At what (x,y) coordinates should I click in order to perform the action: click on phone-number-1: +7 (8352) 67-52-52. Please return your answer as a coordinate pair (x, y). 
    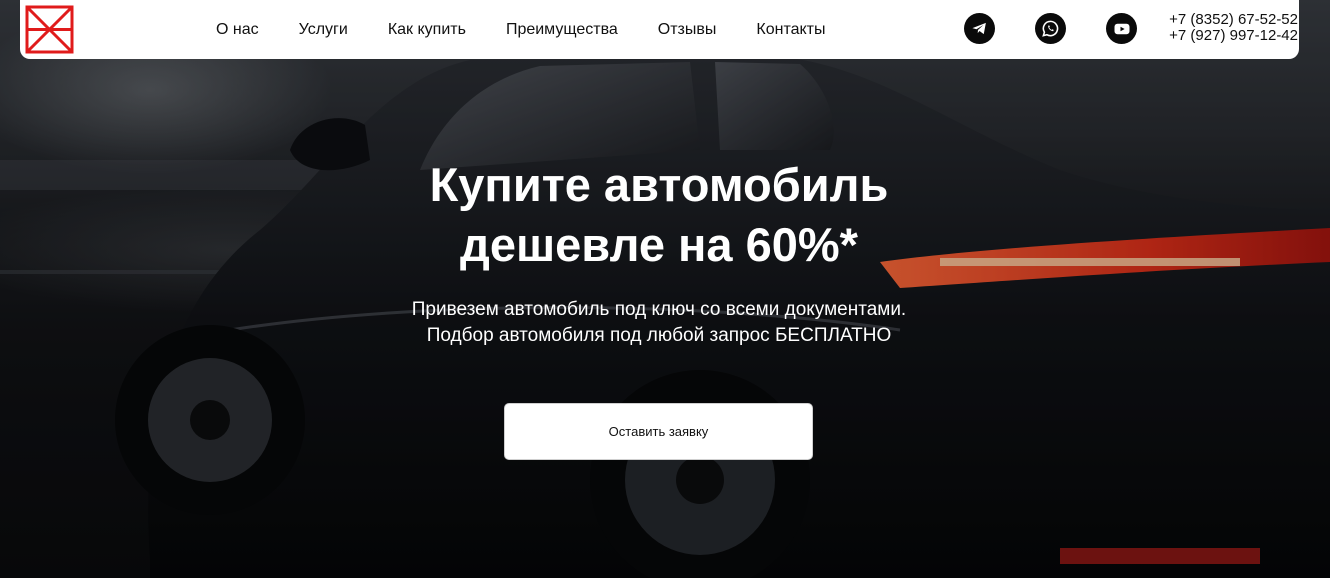
    Looking at the image, I should click on (1233, 20).